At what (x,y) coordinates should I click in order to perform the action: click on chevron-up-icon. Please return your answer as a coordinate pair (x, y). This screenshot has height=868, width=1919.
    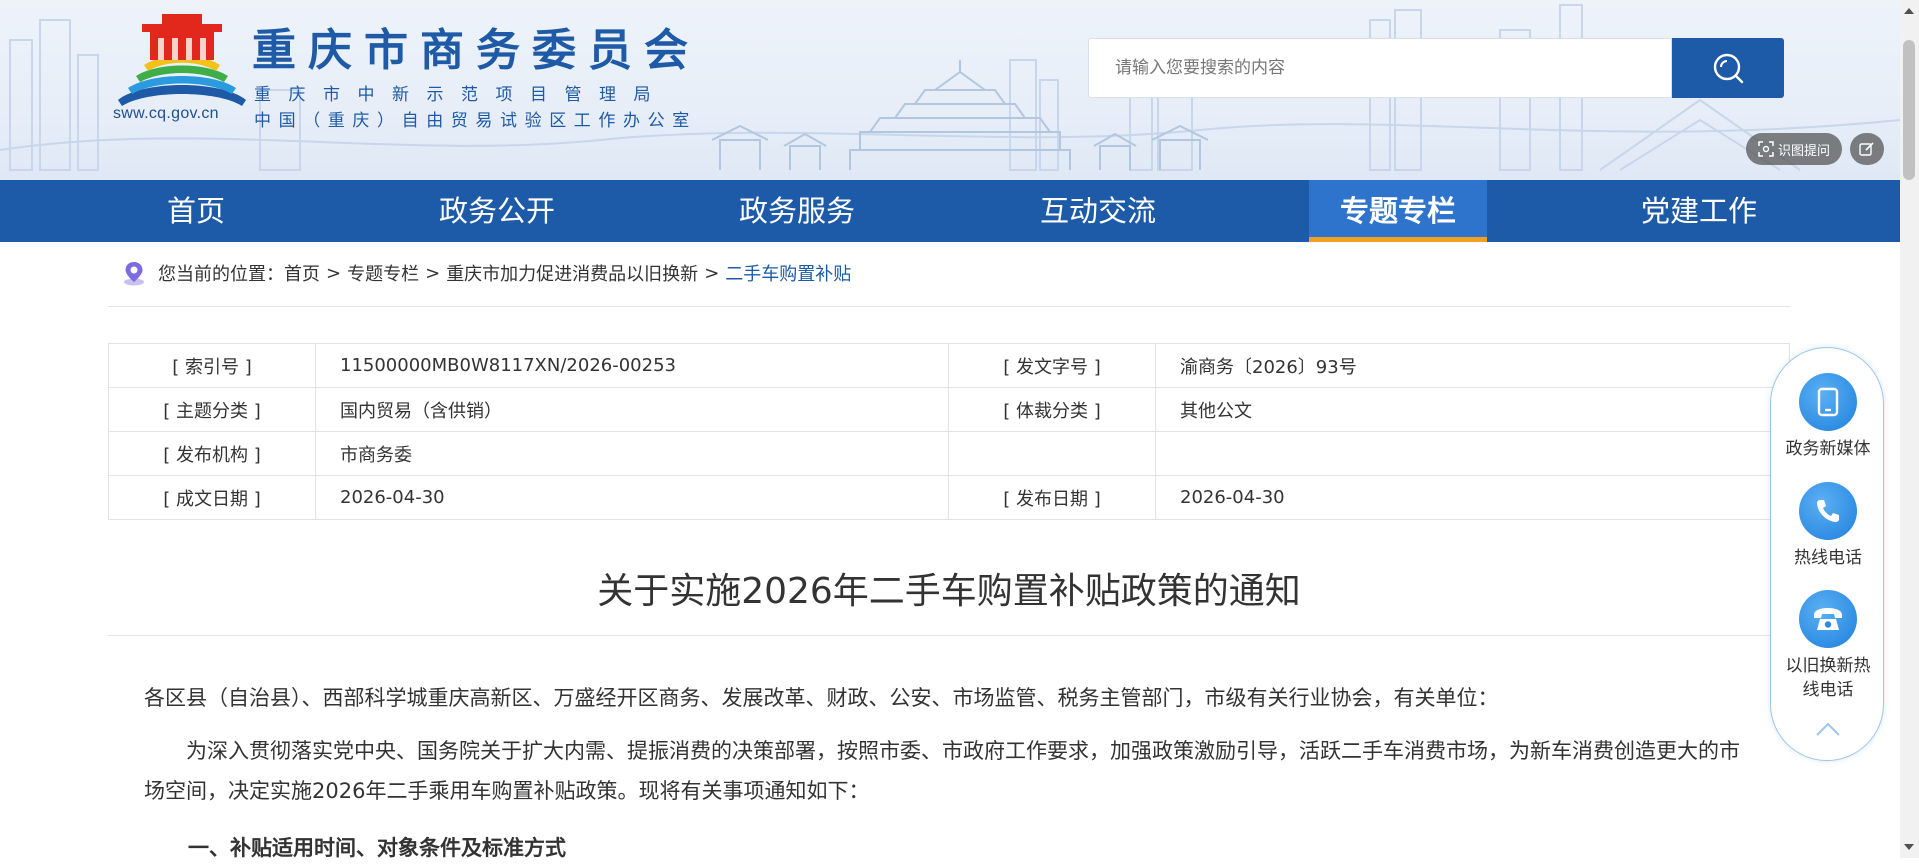
    Looking at the image, I should click on (1828, 729).